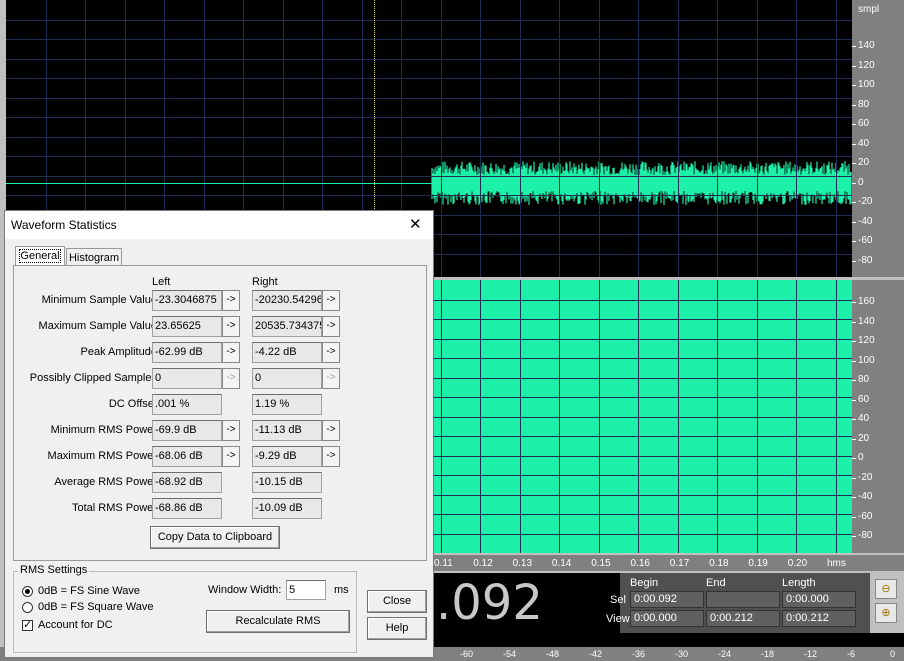 The height and width of the screenshot is (661, 904). What do you see at coordinates (341, 590) in the screenshot?
I see `window-width-unit: ms` at bounding box center [341, 590].